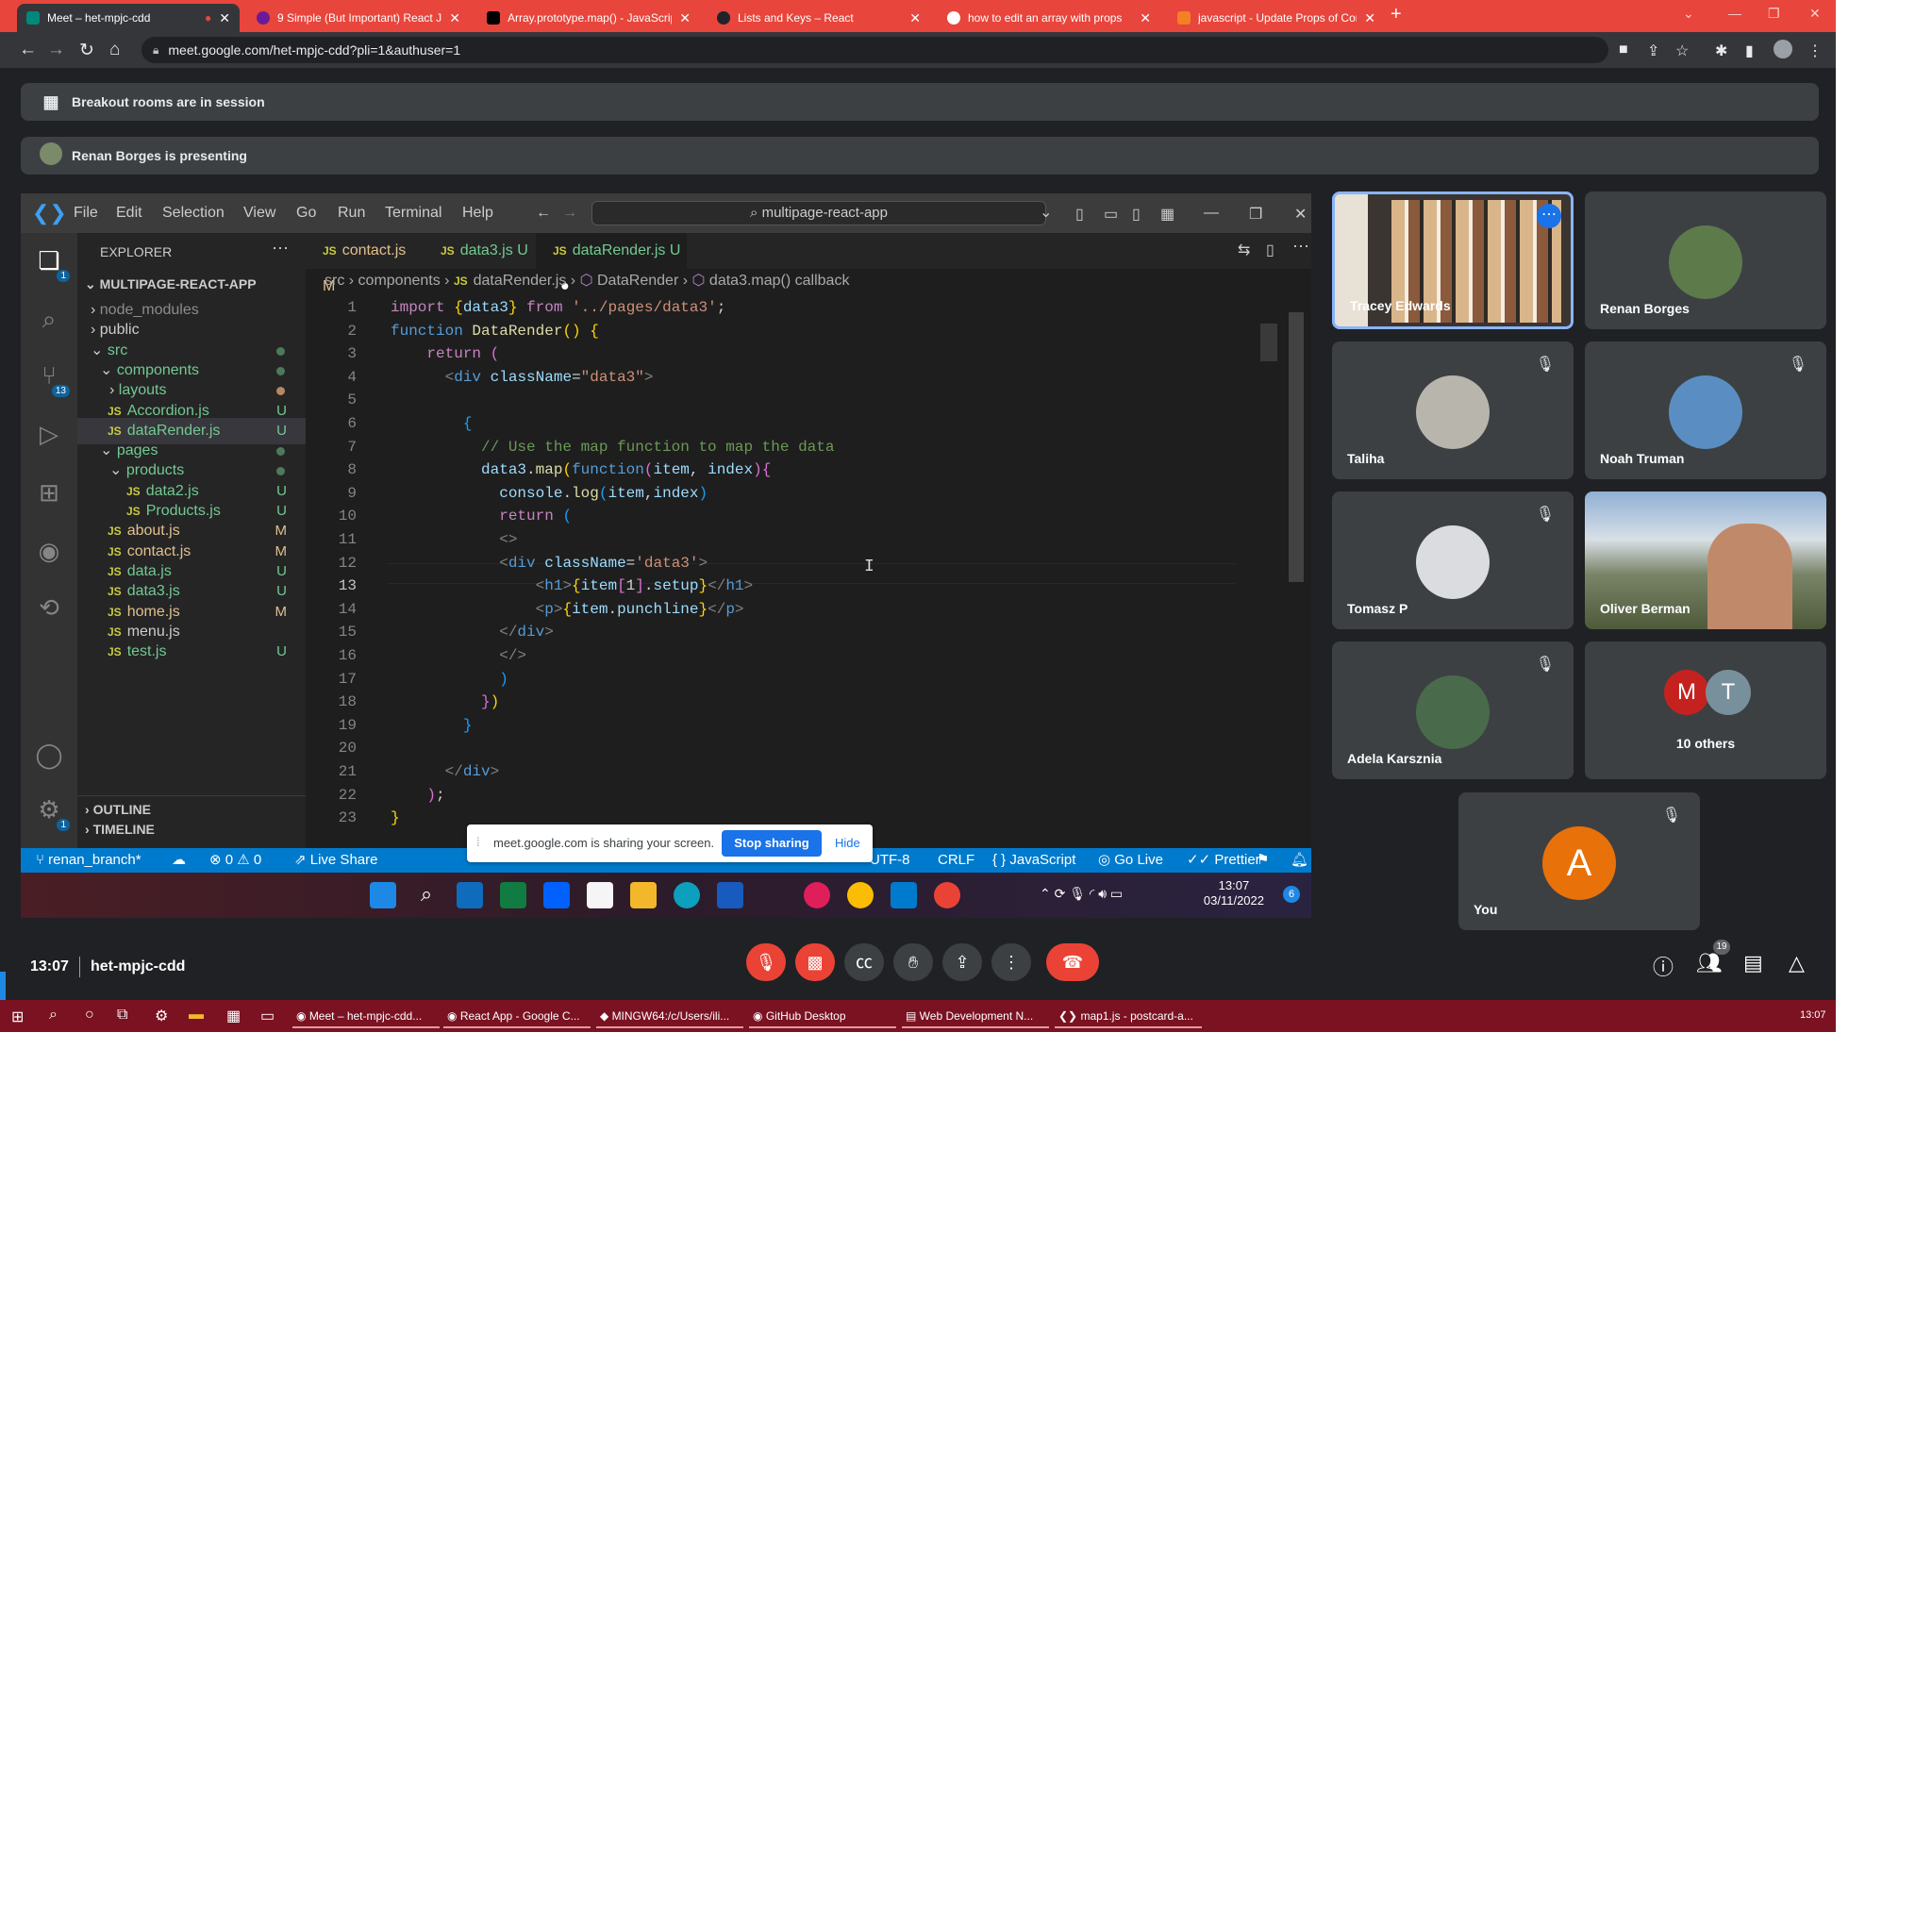 The image size is (1932, 1932). Describe the element at coordinates (1263, 861) in the screenshot. I see `feedback-icon: ⚑` at that location.